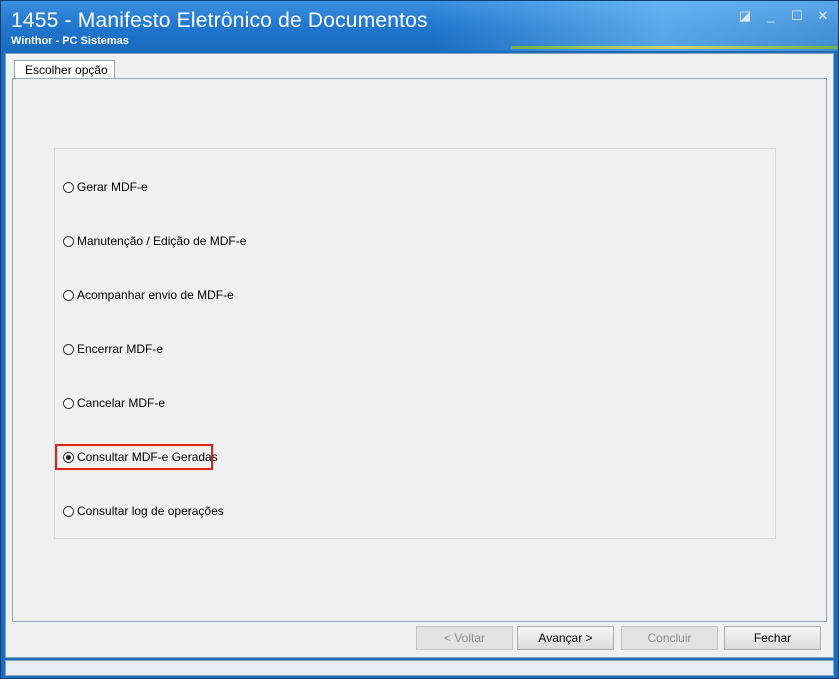 This screenshot has width=839, height=679. I want to click on next-button: Avançar >, so click(565, 638).